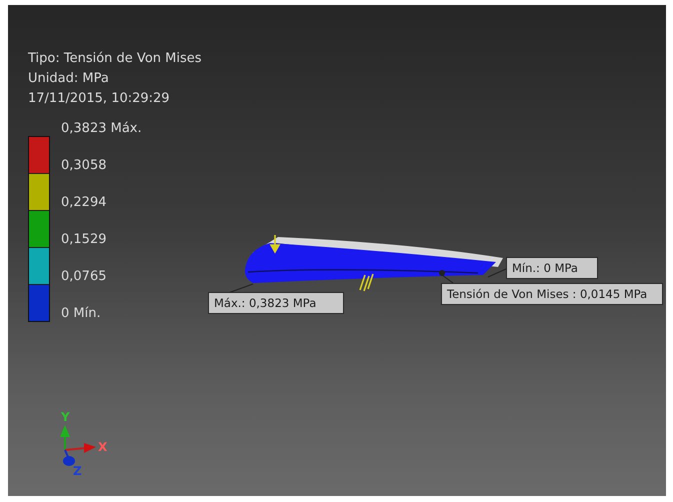 The height and width of the screenshot is (502, 673). What do you see at coordinates (276, 303) in the screenshot?
I see `value-callout: Máx.: 0,3823 MPa` at bounding box center [276, 303].